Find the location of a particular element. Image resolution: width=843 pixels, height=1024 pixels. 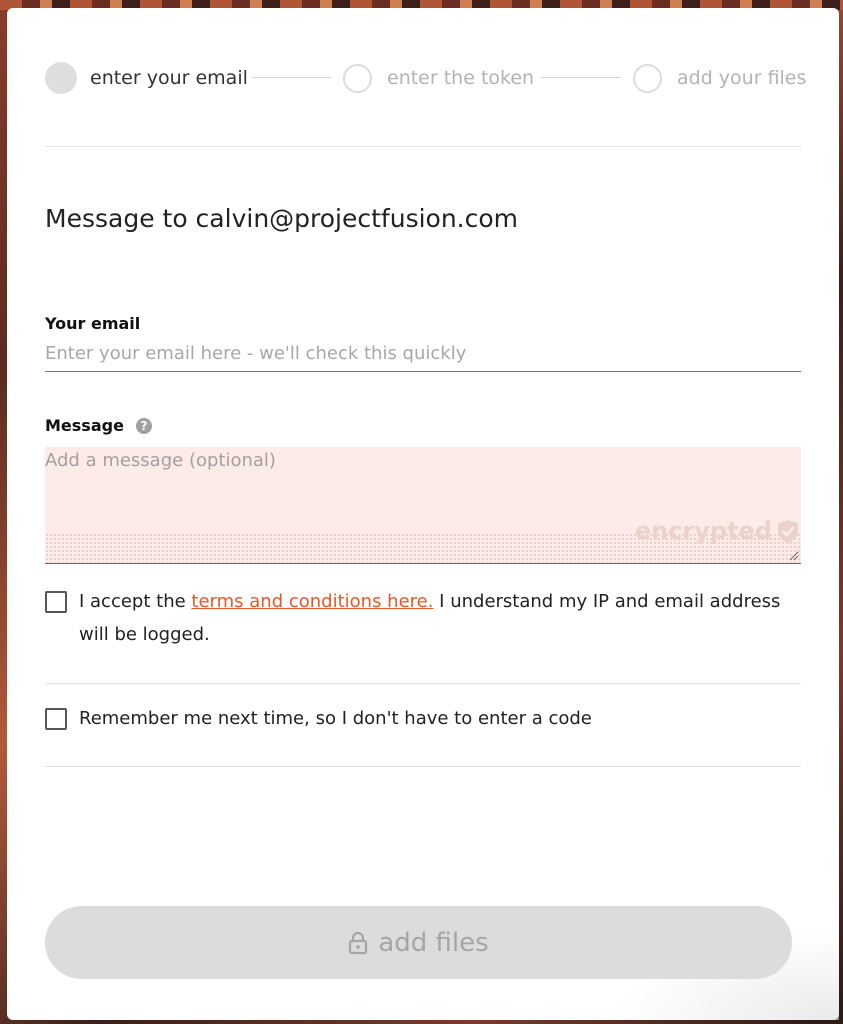

message-box: encrypted is located at coordinates (423, 505).